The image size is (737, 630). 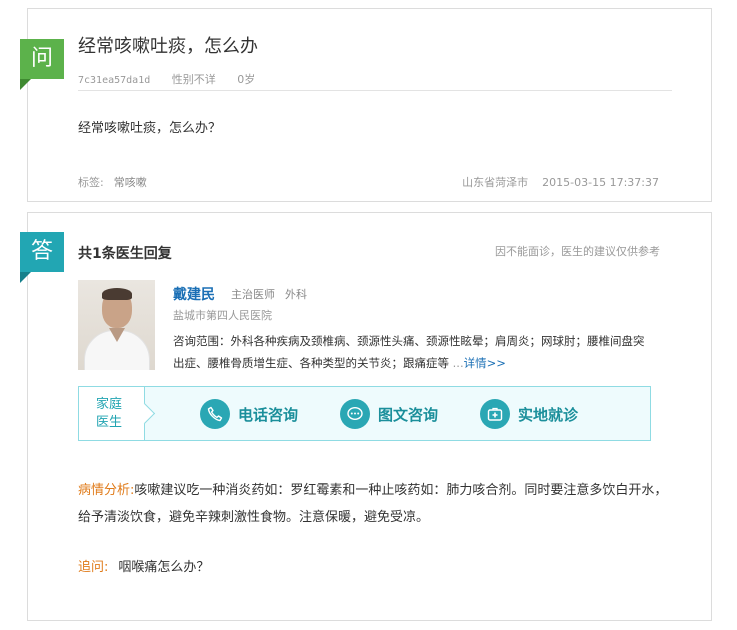 What do you see at coordinates (495, 414) in the screenshot?
I see `medical-kit-icon` at bounding box center [495, 414].